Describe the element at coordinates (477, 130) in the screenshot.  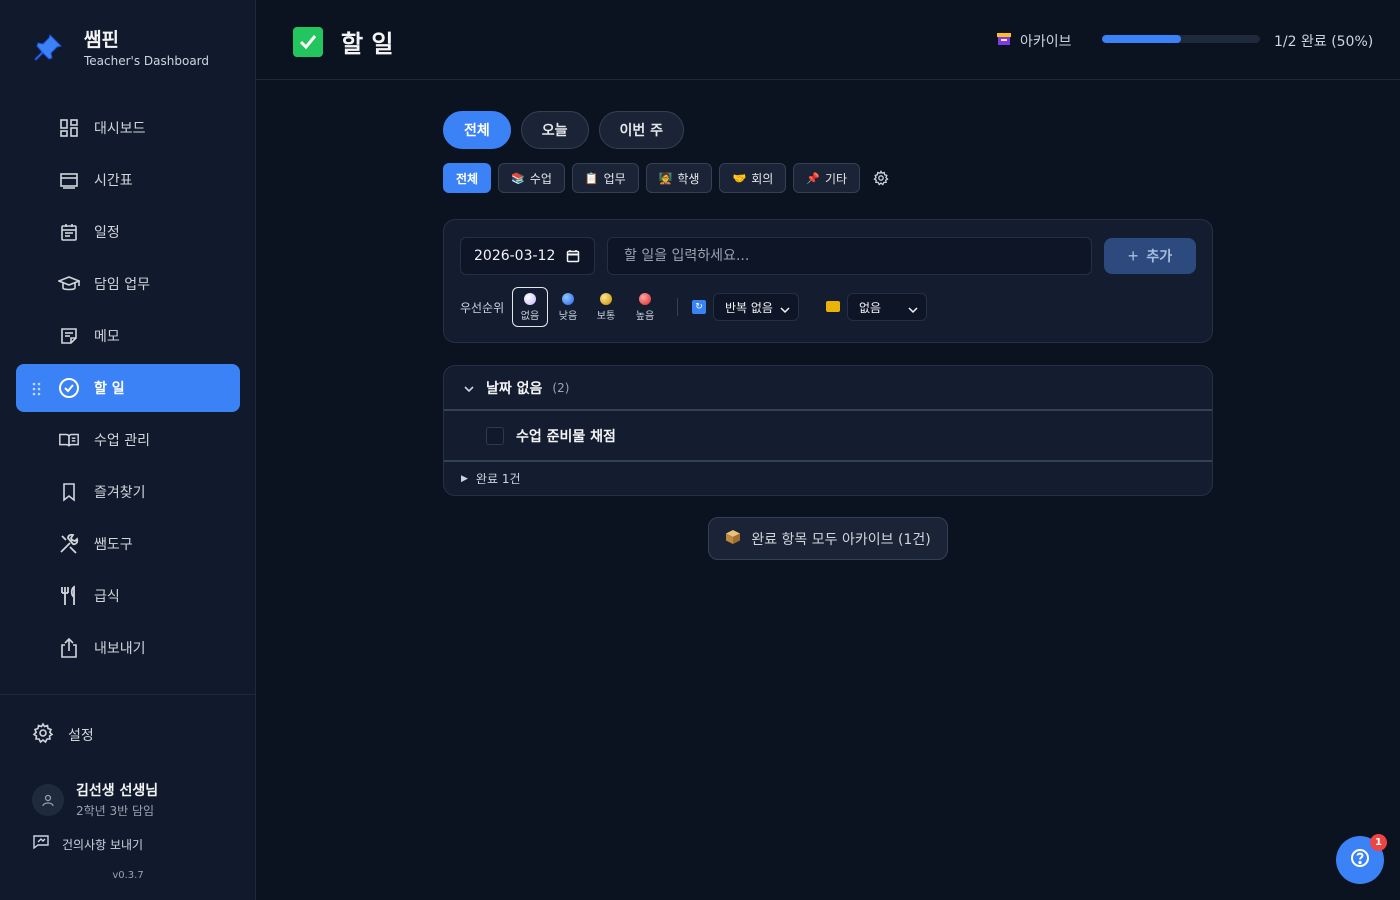
I see `tab-all: 전체` at that location.